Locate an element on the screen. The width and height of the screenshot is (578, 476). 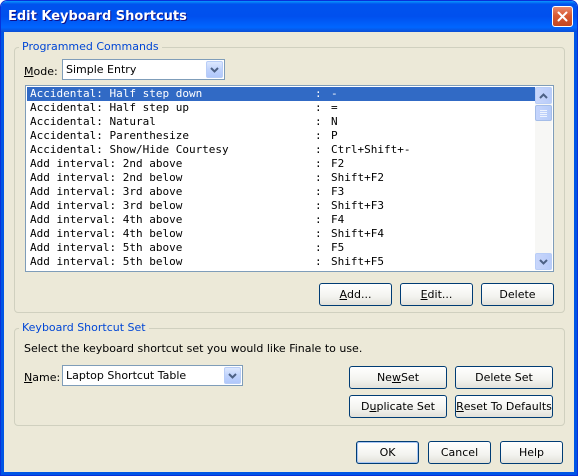
arrow-up-icon is located at coordinates (543, 95).